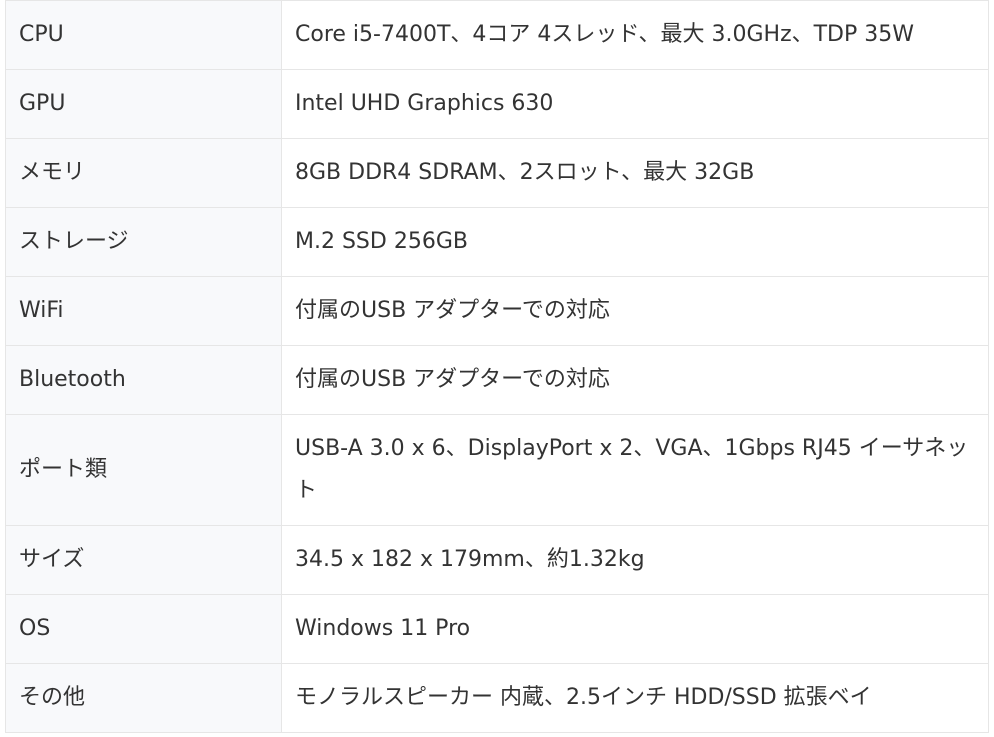 Image resolution: width=994 pixels, height=737 pixels. What do you see at coordinates (635, 698) in the screenshot?
I see `spec-value: モノラルスピーカー 内蔵、2.5インチ HDD/SSD 拡張ベイ` at bounding box center [635, 698].